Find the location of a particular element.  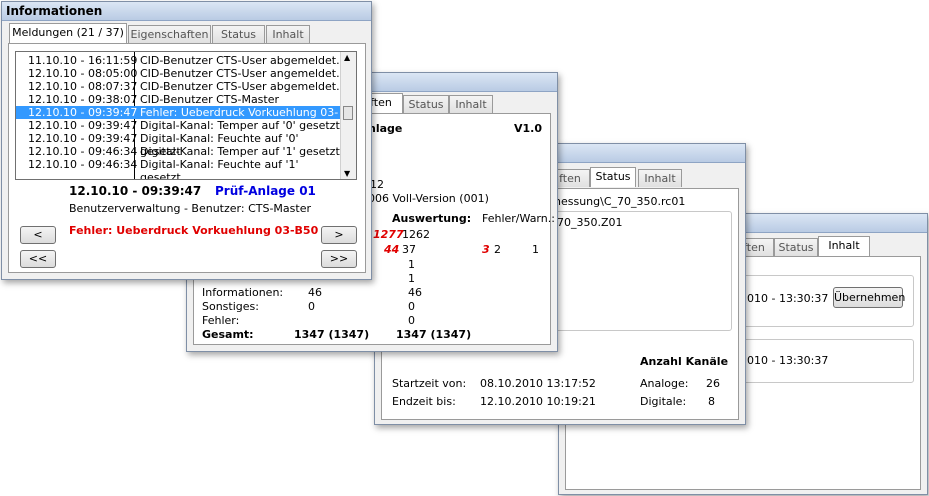

last-button: >> is located at coordinates (339, 259).